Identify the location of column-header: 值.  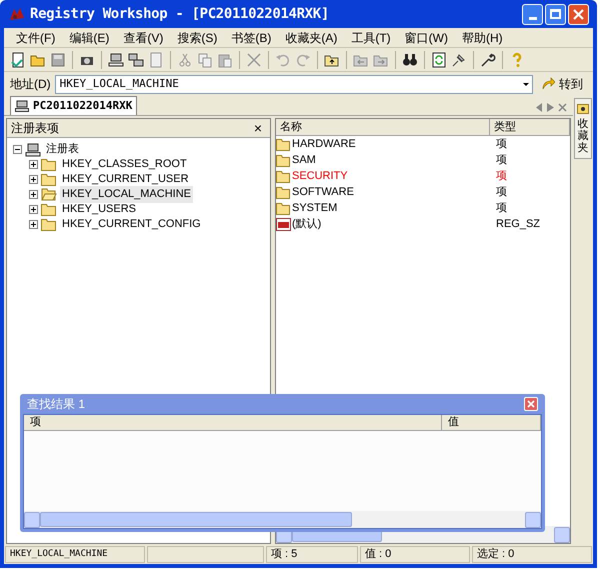
(491, 422).